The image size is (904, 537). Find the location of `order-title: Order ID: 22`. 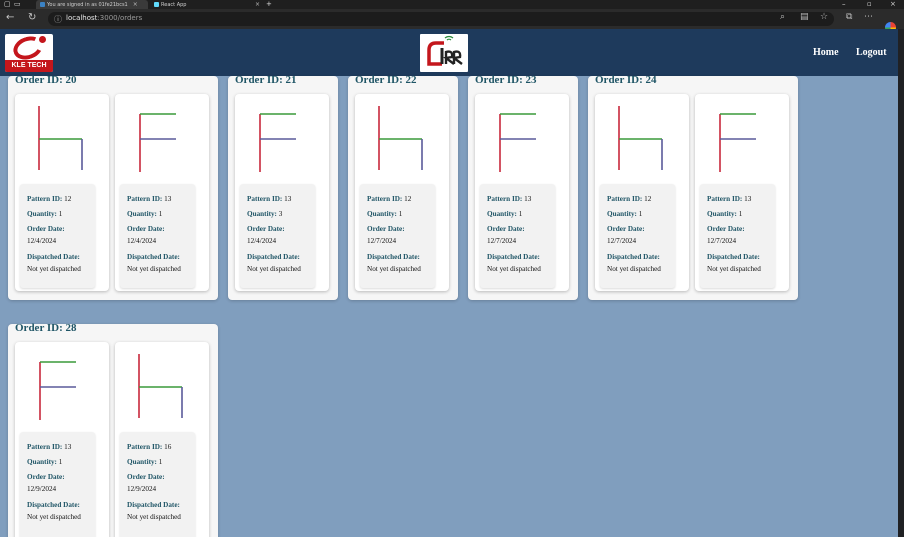

order-title: Order ID: 22 is located at coordinates (386, 80).